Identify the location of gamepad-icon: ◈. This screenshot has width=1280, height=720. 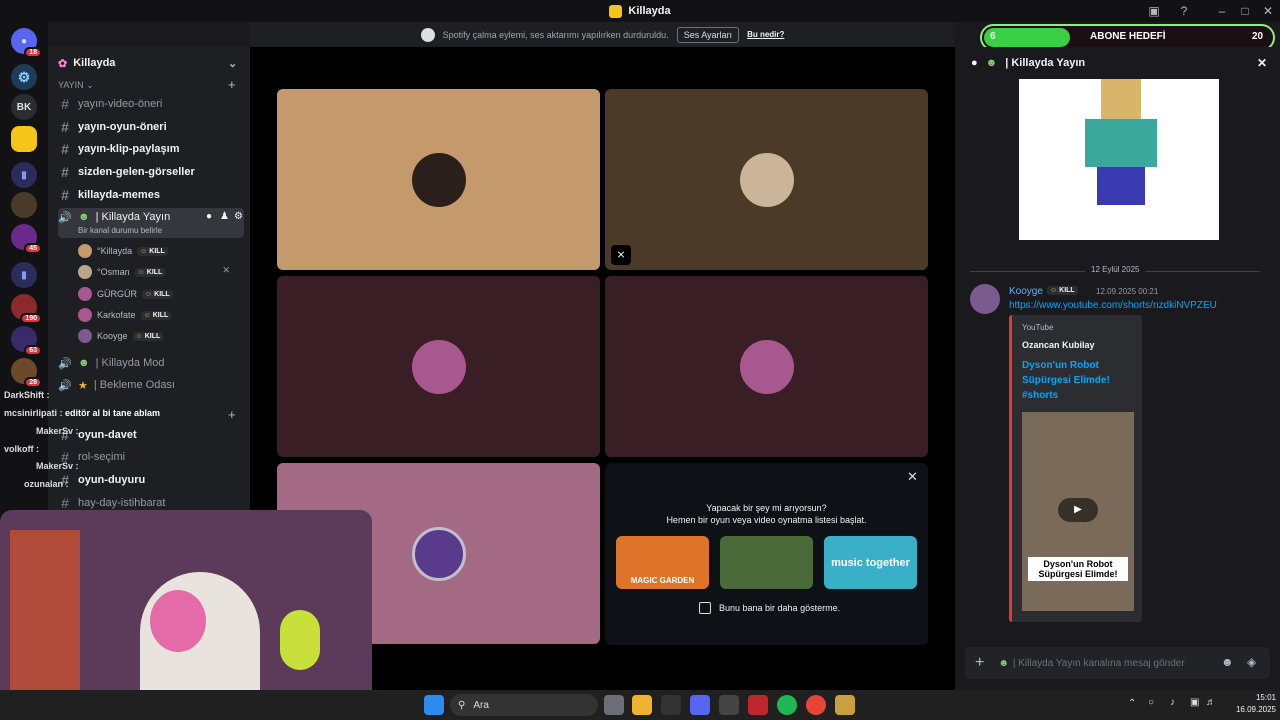
(1251, 662).